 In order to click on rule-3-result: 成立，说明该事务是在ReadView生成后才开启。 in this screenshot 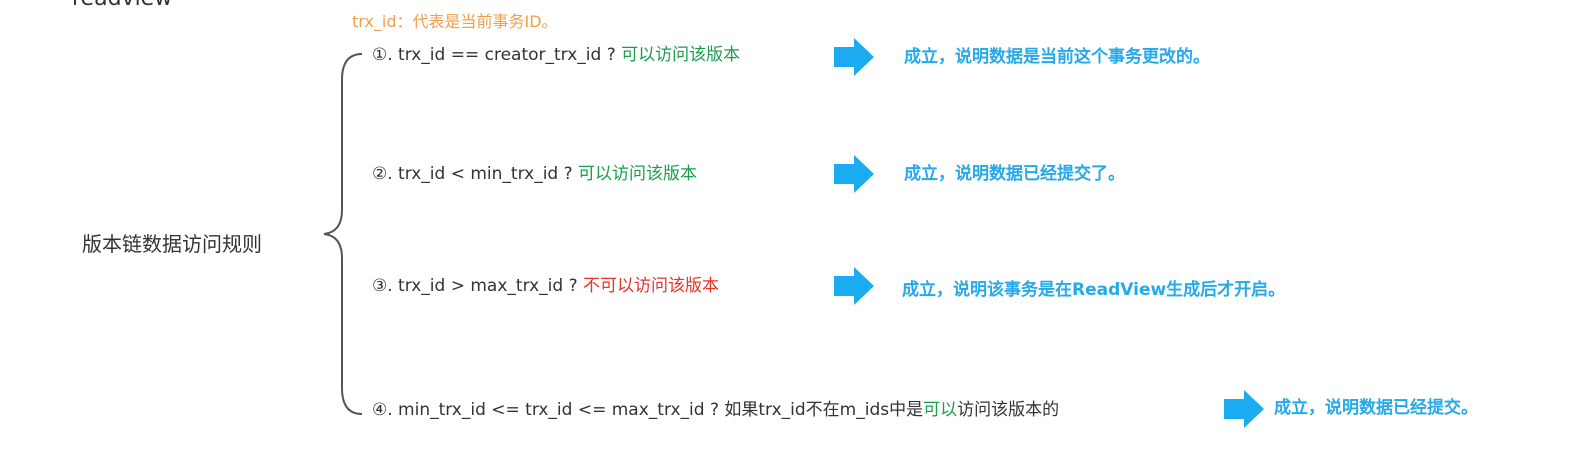, I will do `click(1094, 290)`.